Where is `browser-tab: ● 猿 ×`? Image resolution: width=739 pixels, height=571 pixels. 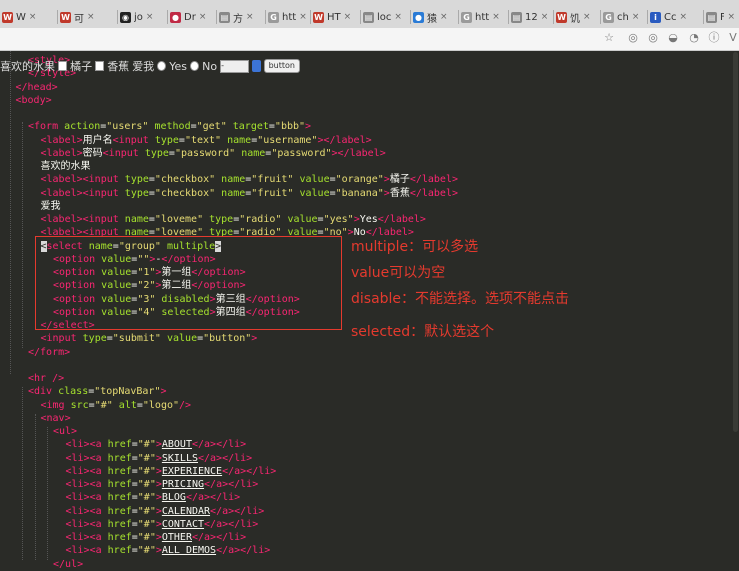 browser-tab: ● 猿 × is located at coordinates (435, 17).